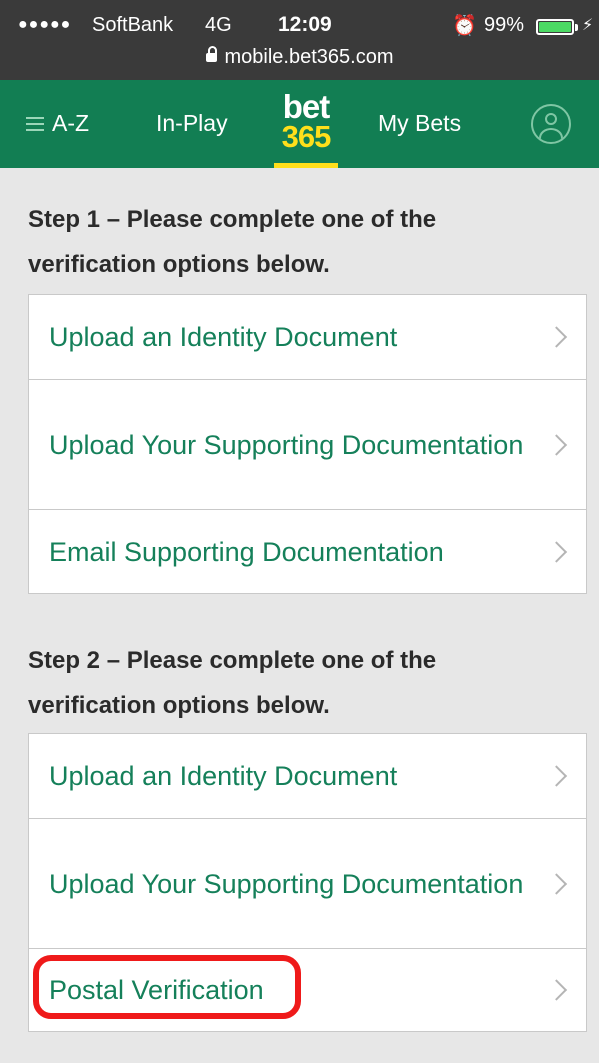 This screenshot has height=1063, width=599. I want to click on signal-strength-icon: ●●●●●, so click(45, 24).